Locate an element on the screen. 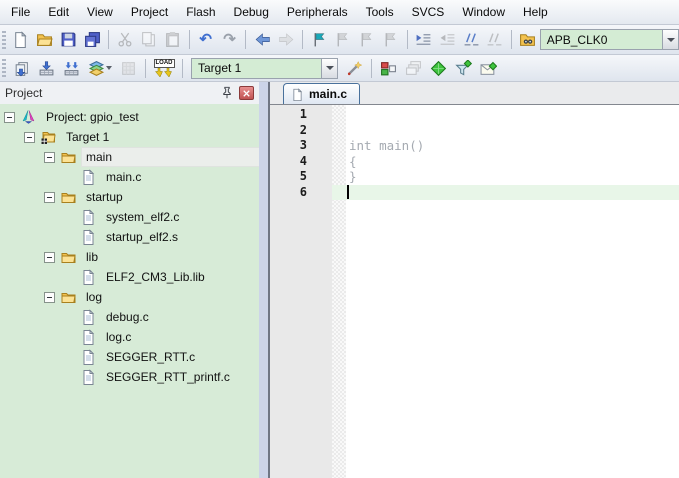  bookmark-margin is located at coordinates (339, 291).